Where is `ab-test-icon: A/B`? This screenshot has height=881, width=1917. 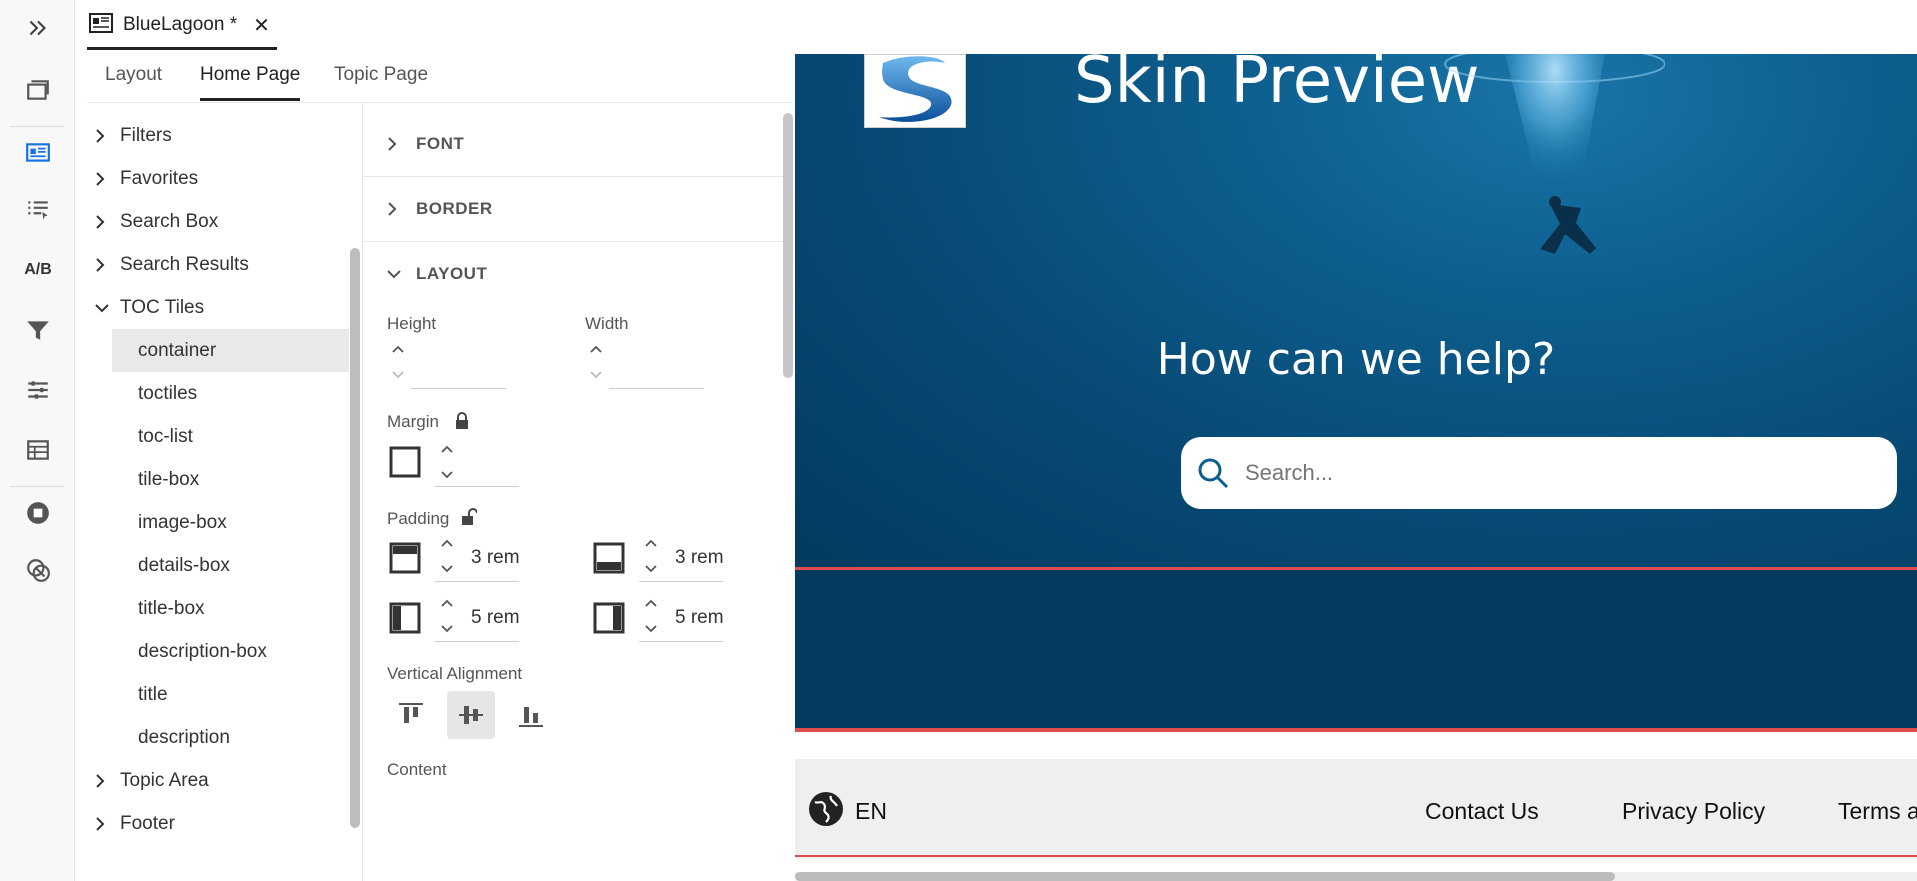
ab-test-icon: A/B is located at coordinates (38, 270).